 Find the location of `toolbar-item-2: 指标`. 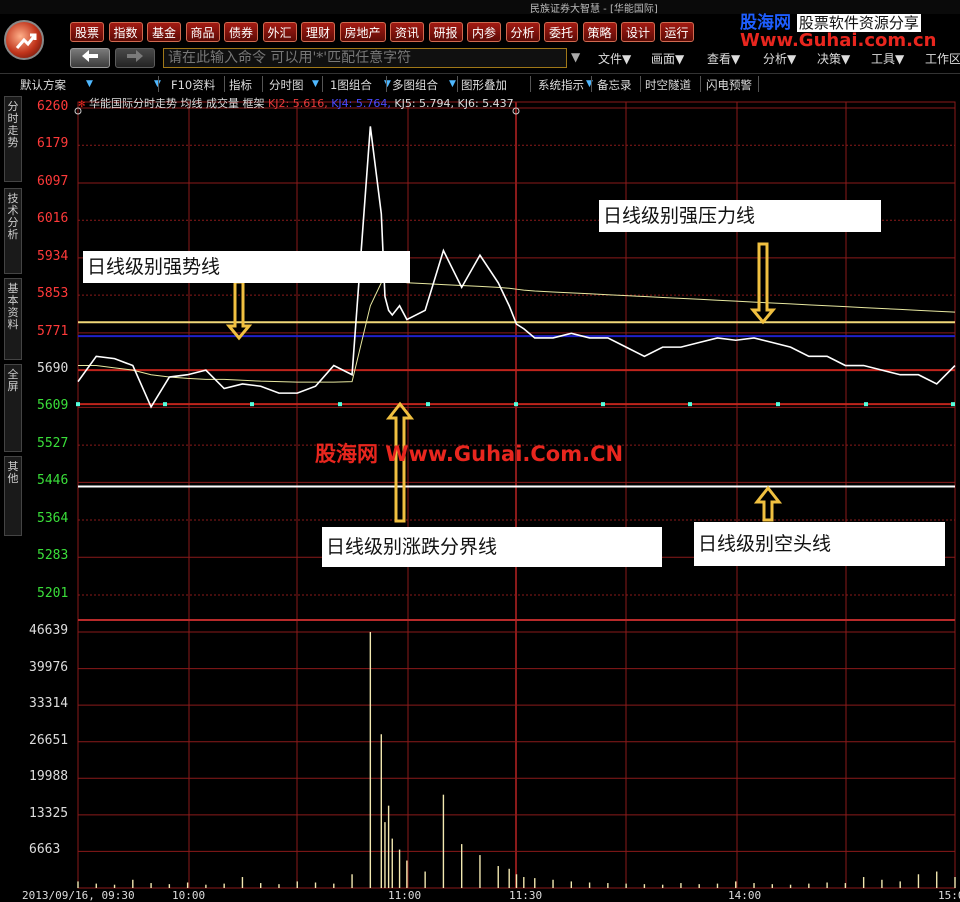

toolbar-item-2: 指标 is located at coordinates (240, 85).